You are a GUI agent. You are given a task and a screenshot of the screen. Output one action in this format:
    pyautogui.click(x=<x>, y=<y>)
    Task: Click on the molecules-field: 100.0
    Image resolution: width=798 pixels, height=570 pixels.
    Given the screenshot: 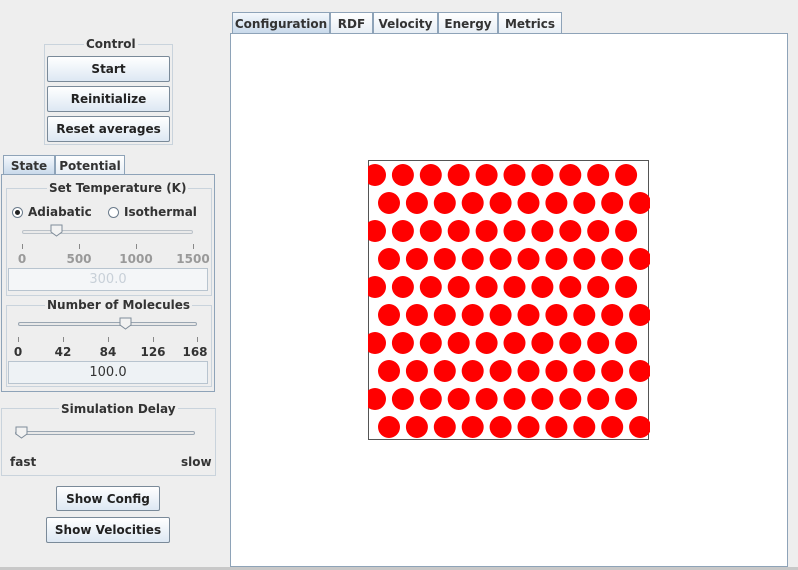 What is the action you would take?
    pyautogui.click(x=108, y=372)
    